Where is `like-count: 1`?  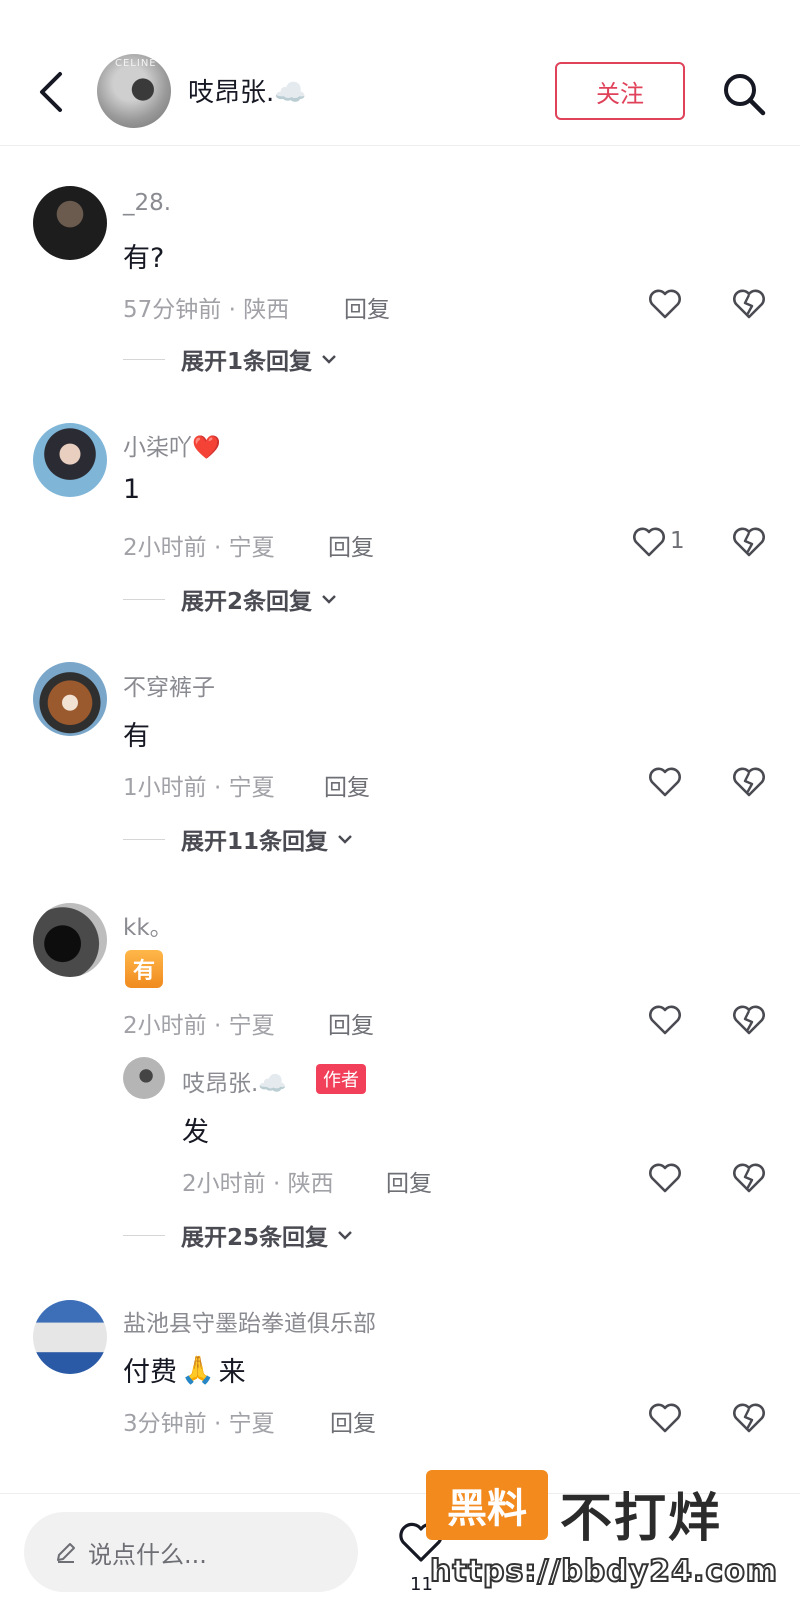 like-count: 1 is located at coordinates (677, 541).